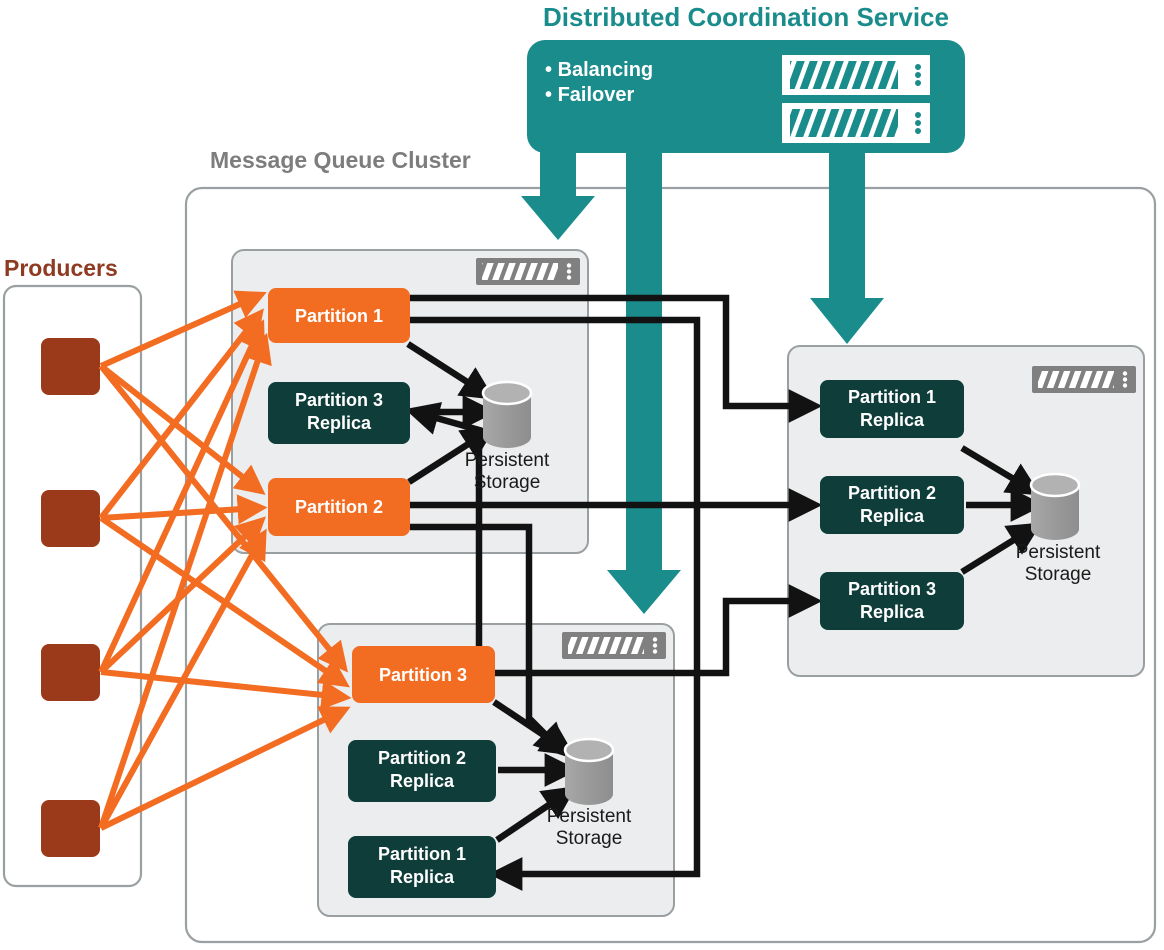 This screenshot has width=1164, height=950. Describe the element at coordinates (892, 493) in the screenshot. I see `broker-3-partition-2-replica-label: Partition 2` at that location.